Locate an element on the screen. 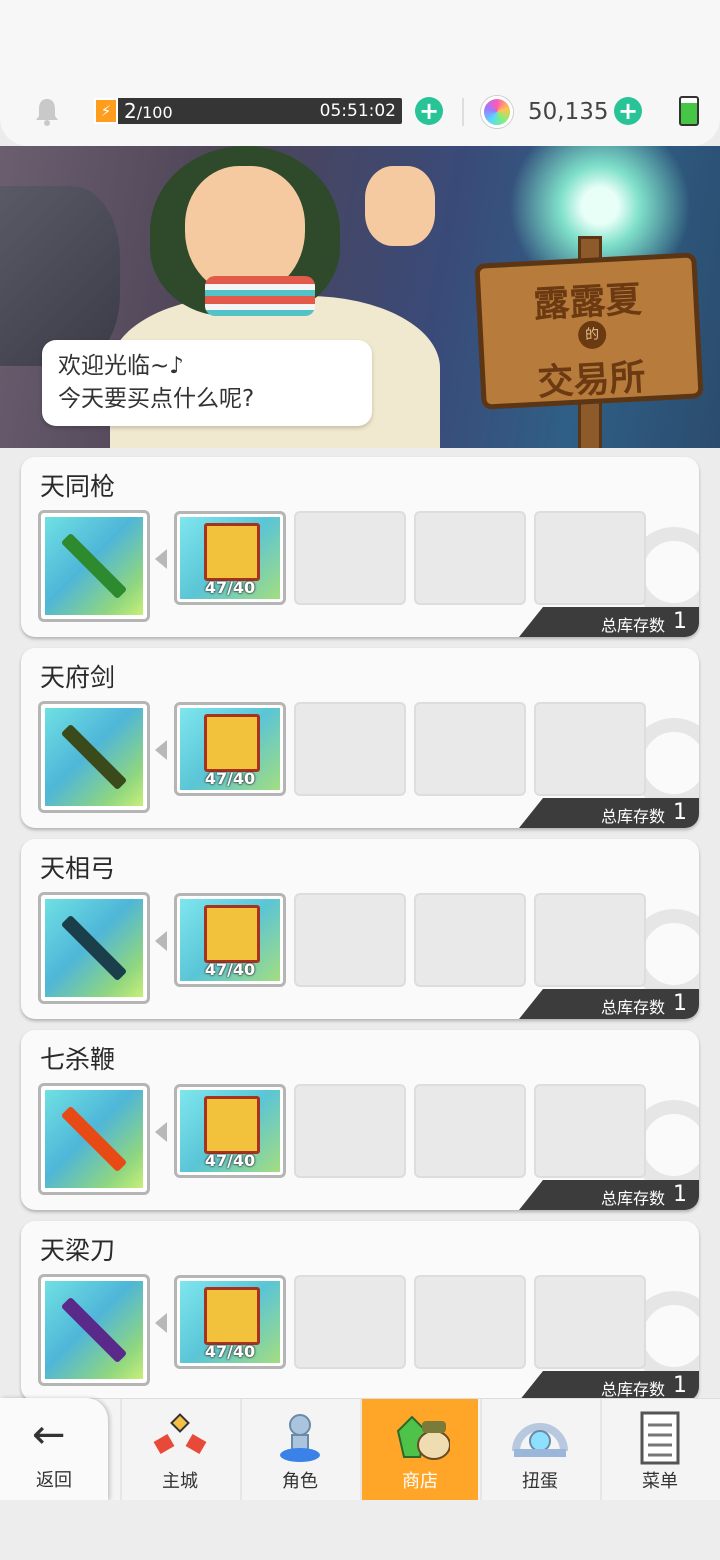  item-name: 天府剑 is located at coordinates (78, 677).